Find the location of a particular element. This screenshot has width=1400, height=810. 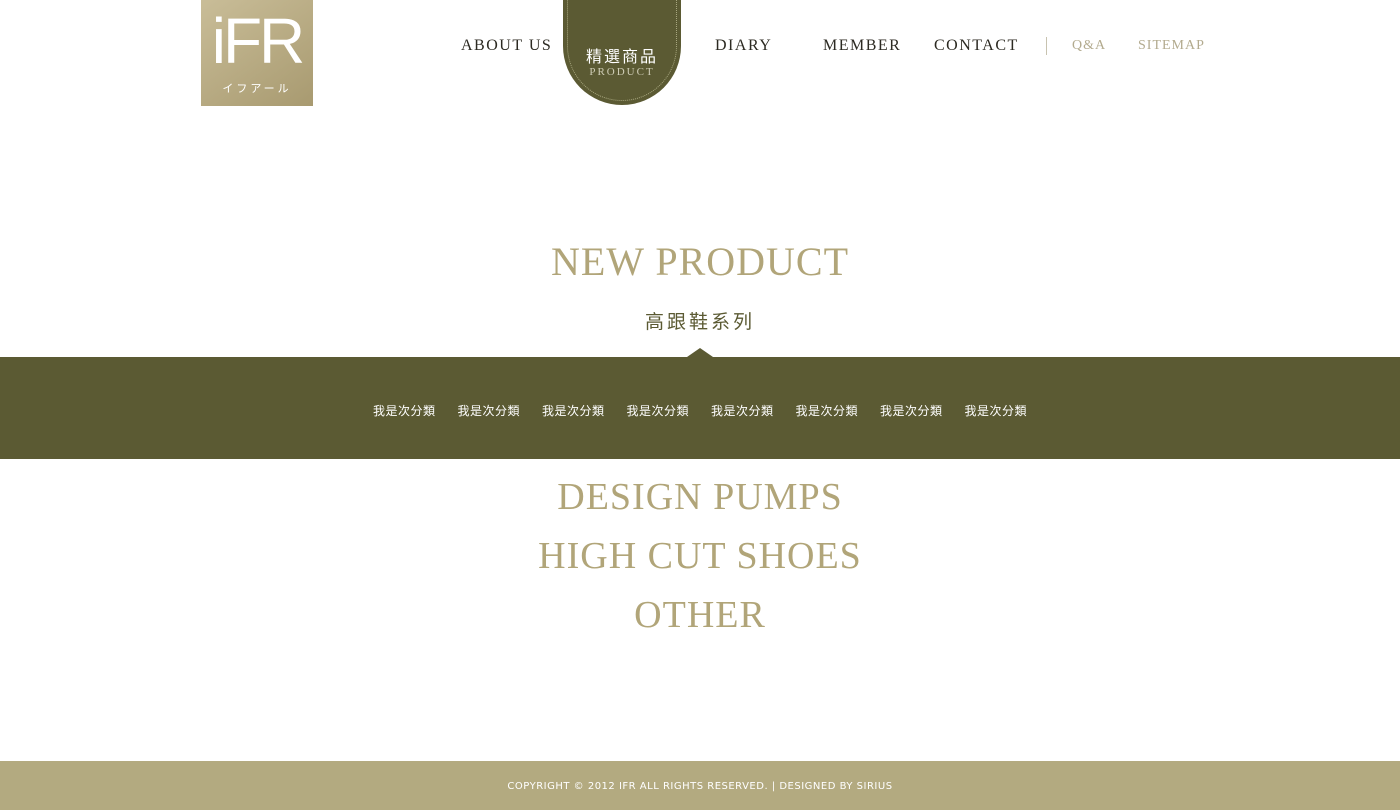

band-pointer-icon is located at coordinates (700, 352).